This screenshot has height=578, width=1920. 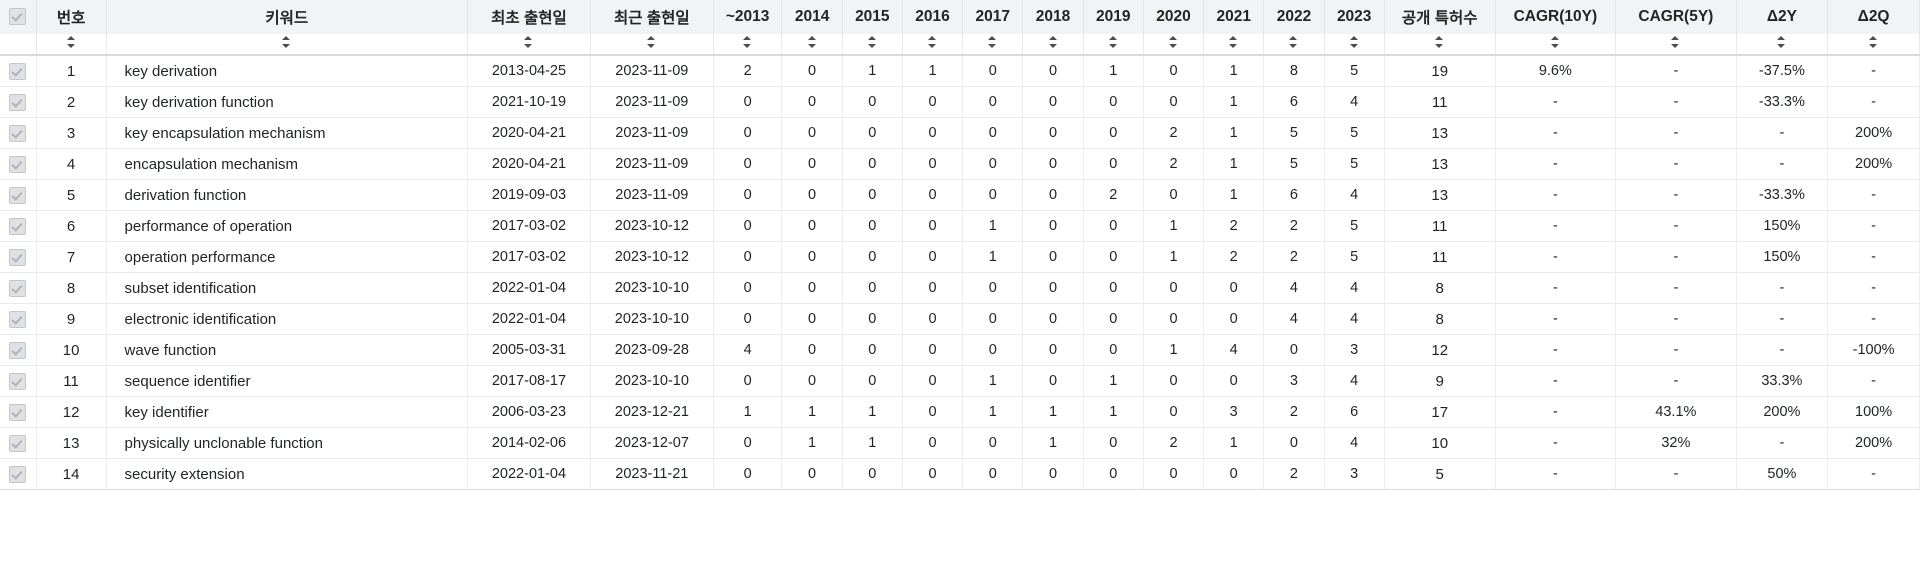 I want to click on sort-cell-delta-2y, so click(x=1782, y=45).